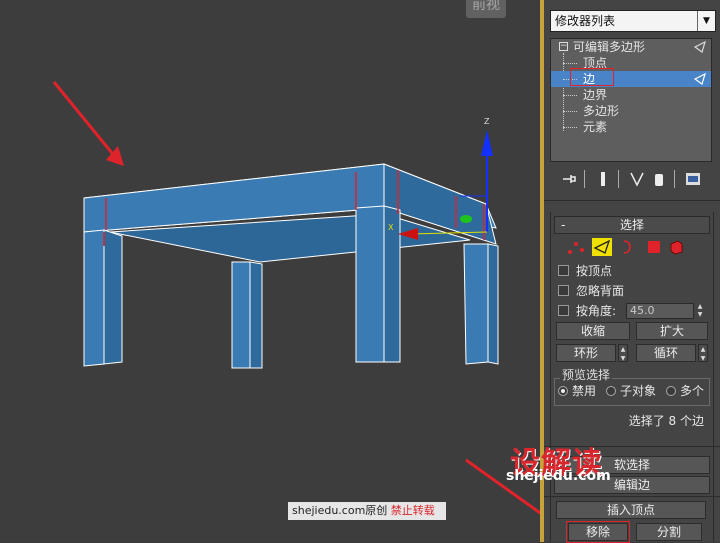  I want to click on credit-label: shejiedu.com原创 禁止转载, so click(367, 511).